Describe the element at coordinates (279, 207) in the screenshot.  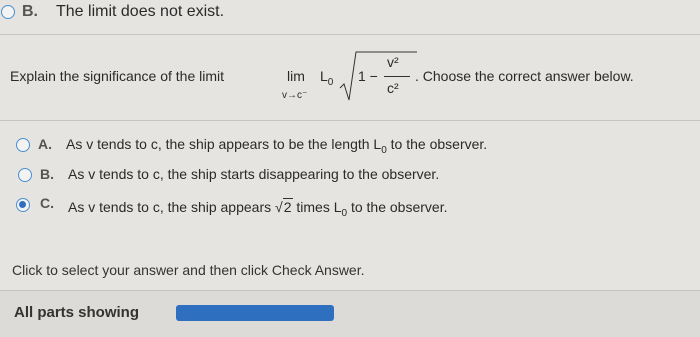
I see `option-c-radical: √` at that location.